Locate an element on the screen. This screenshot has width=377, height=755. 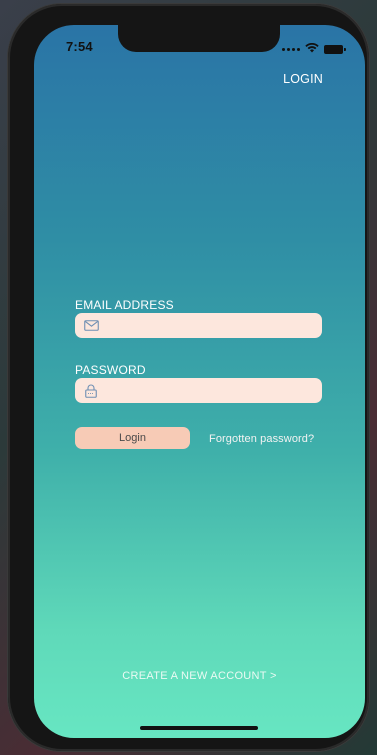
email-field is located at coordinates (198, 325).